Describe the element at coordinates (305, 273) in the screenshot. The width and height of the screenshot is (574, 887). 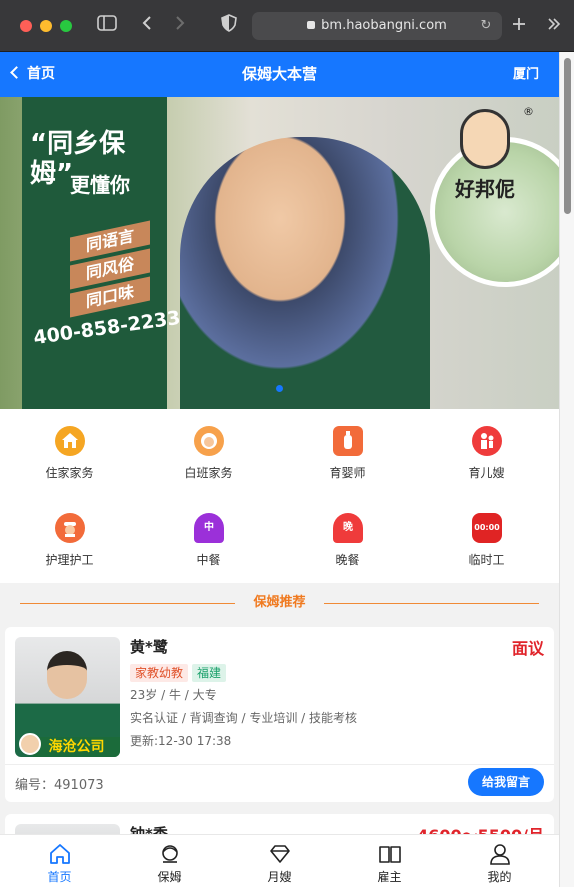
I see `banner-photo-nanny-child` at that location.